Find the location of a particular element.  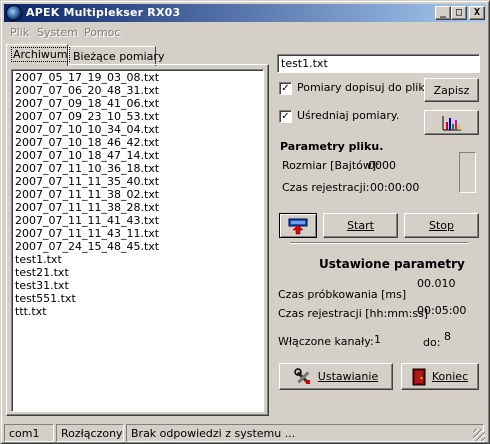

filename-input: test1.txt is located at coordinates (378, 63).